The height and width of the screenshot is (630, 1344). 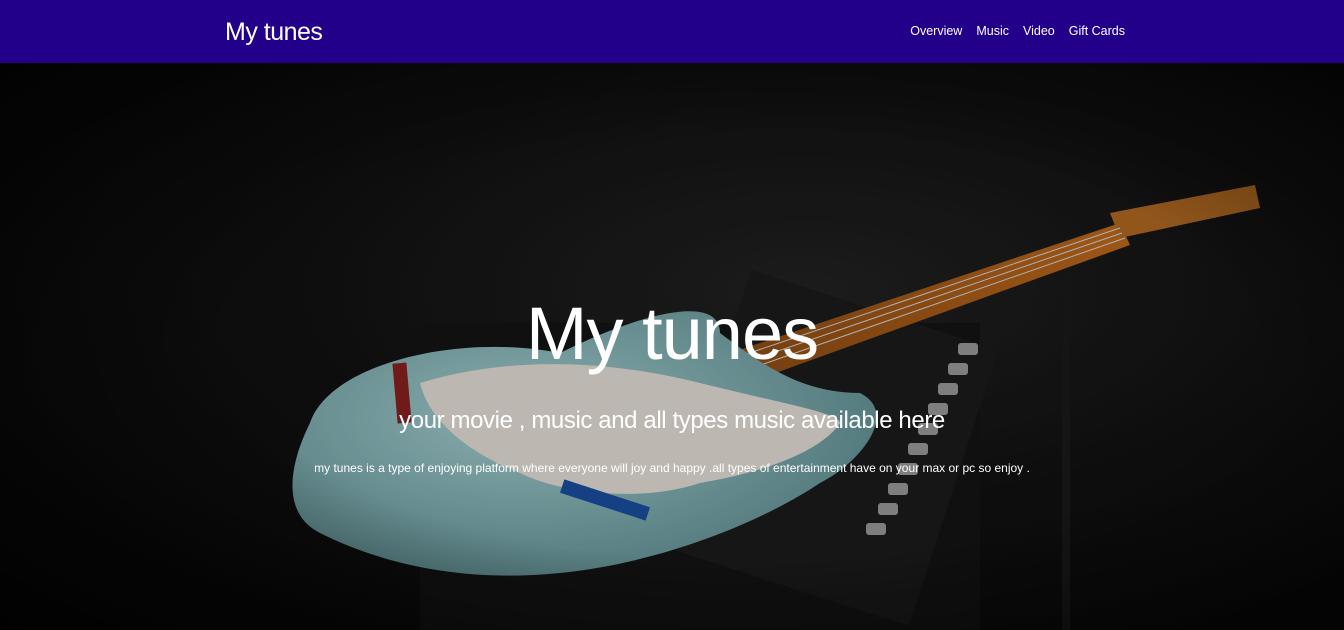 What do you see at coordinates (936, 31) in the screenshot?
I see `nav-link-overview: Overview` at bounding box center [936, 31].